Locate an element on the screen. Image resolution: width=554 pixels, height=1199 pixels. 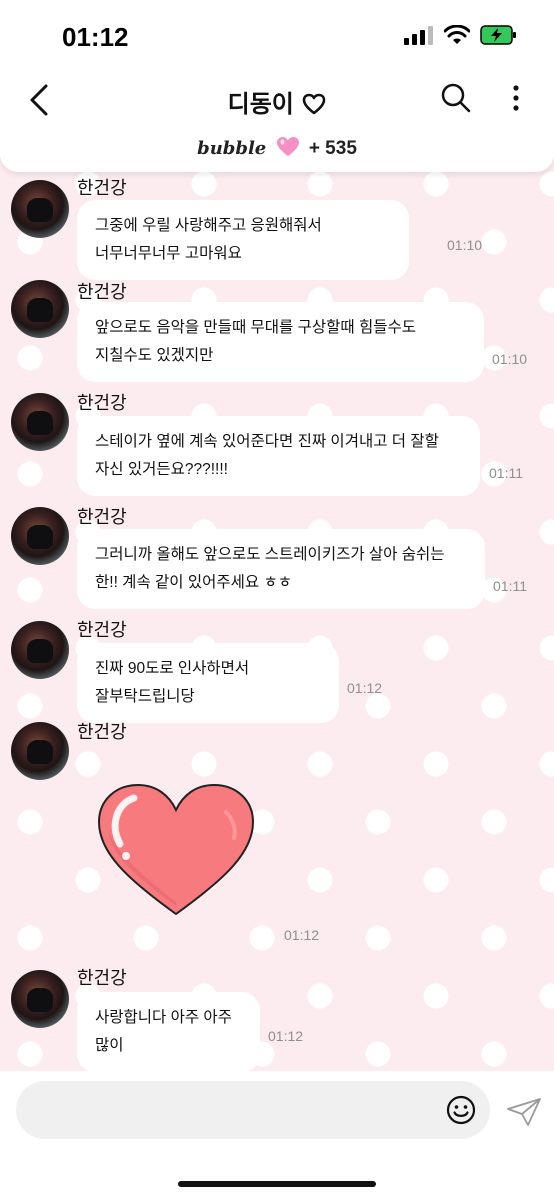
wifi-icon is located at coordinates (457, 34).